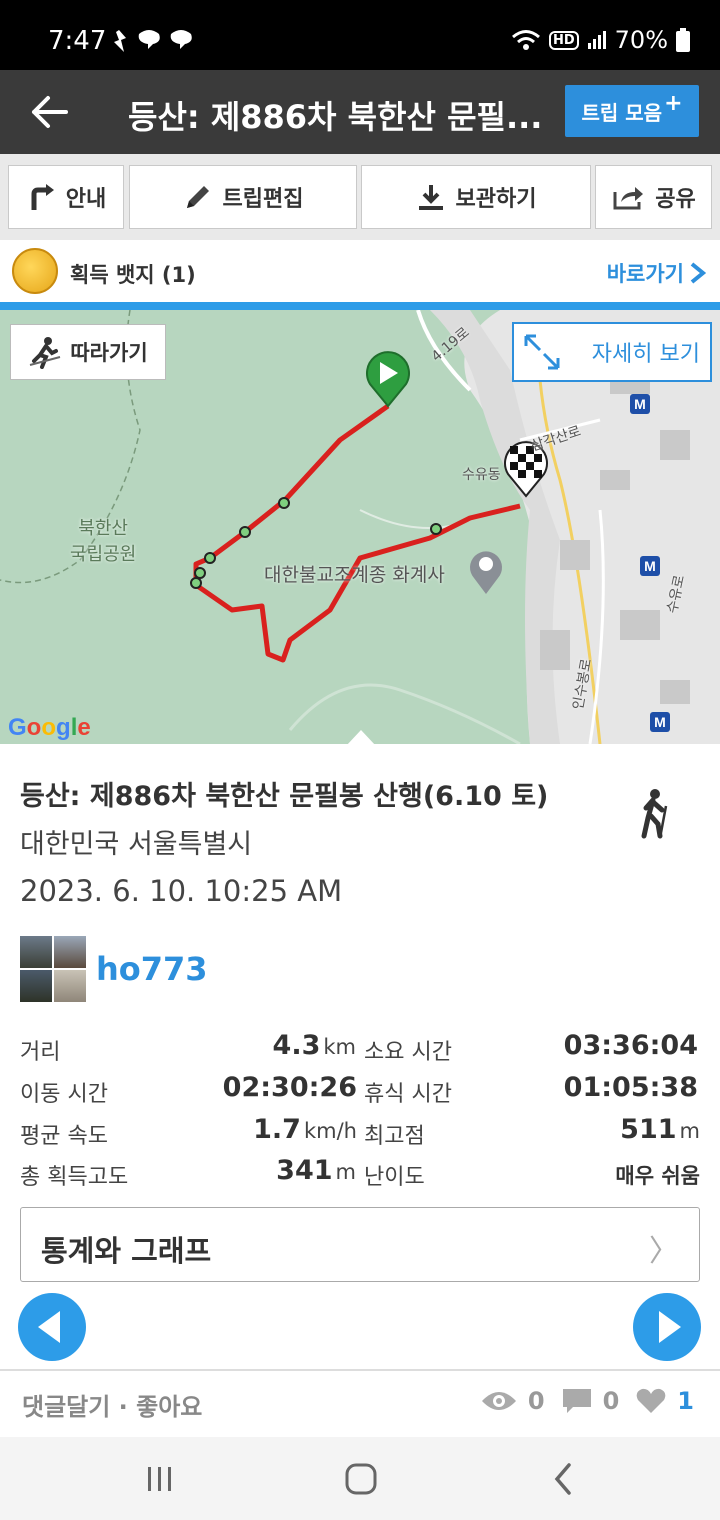  What do you see at coordinates (64, 1094) in the screenshot?
I see `moving-time-label: 이동 시간` at bounding box center [64, 1094].